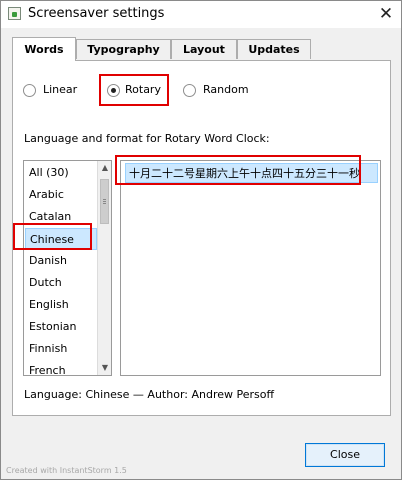  I want to click on language-item-french: French, so click(61, 367).